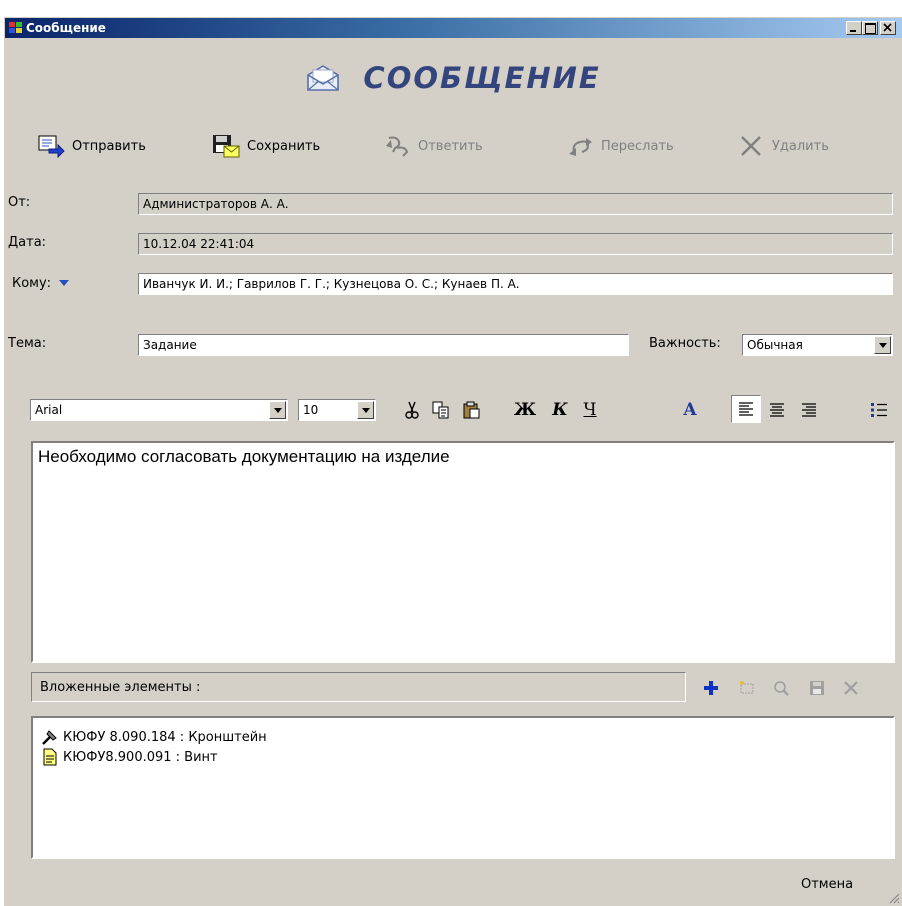 The width and height of the screenshot is (902, 906). Describe the element at coordinates (120, 687) in the screenshot. I see `attachments-header-label: Вложенные элементы :` at that location.